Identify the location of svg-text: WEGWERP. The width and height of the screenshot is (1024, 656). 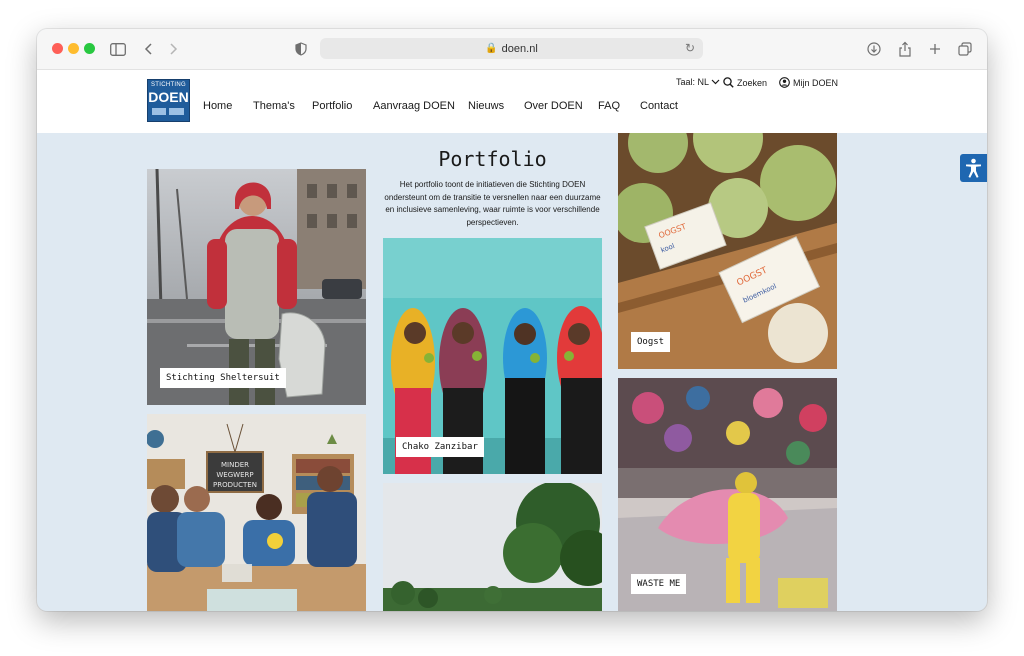
(234, 475).